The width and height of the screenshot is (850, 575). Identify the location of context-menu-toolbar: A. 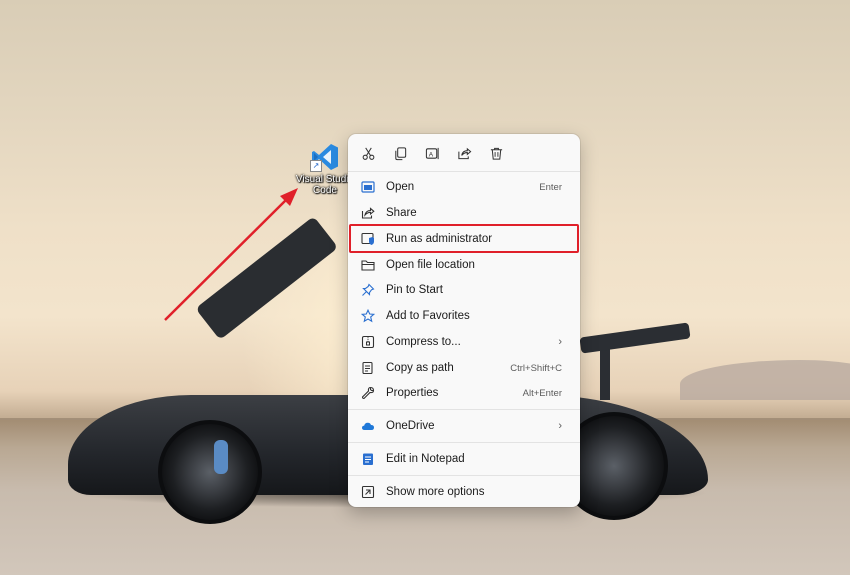
(464, 152).